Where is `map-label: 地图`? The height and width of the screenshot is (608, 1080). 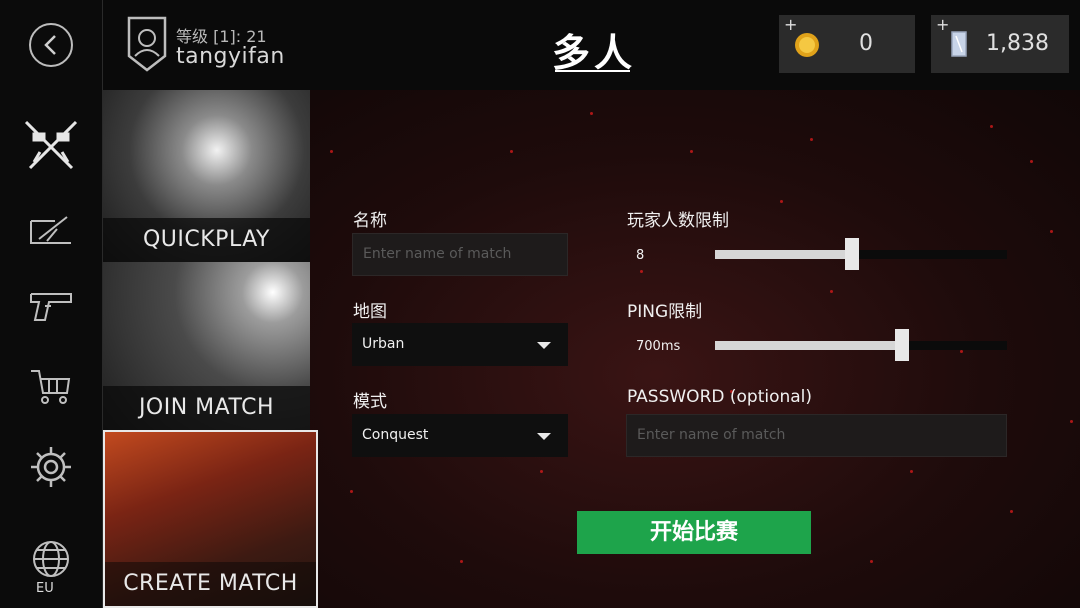 map-label: 地图 is located at coordinates (370, 312).